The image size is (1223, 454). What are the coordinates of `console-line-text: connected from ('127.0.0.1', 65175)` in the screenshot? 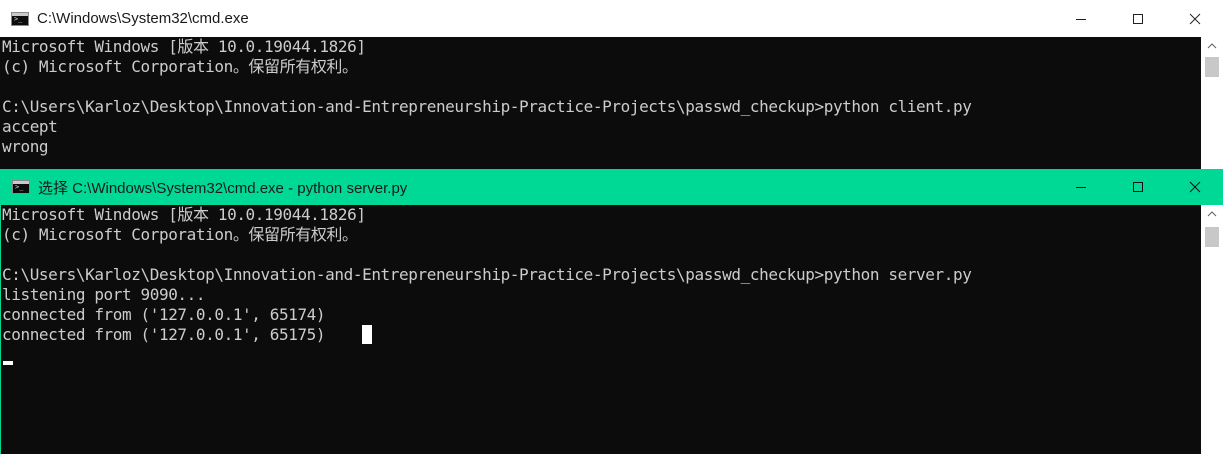 It's located at (182, 334).